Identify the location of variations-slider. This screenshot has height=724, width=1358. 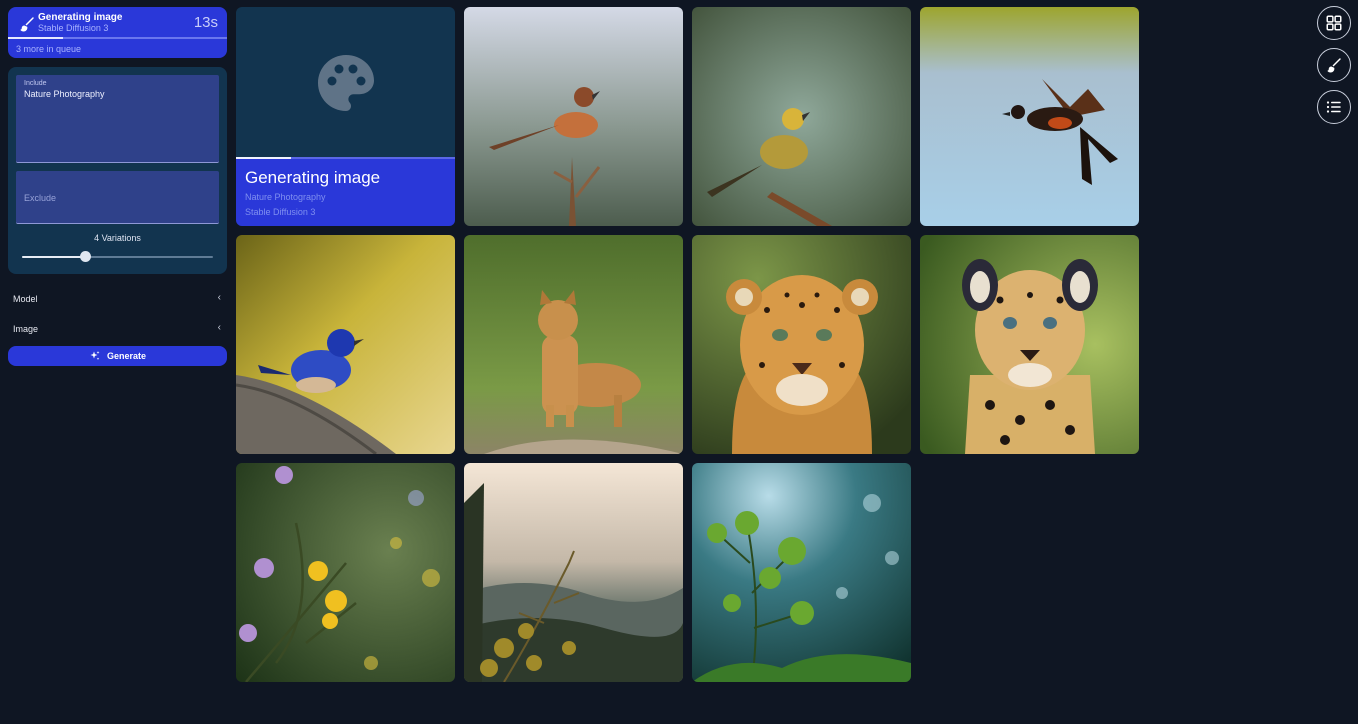
(117, 257).